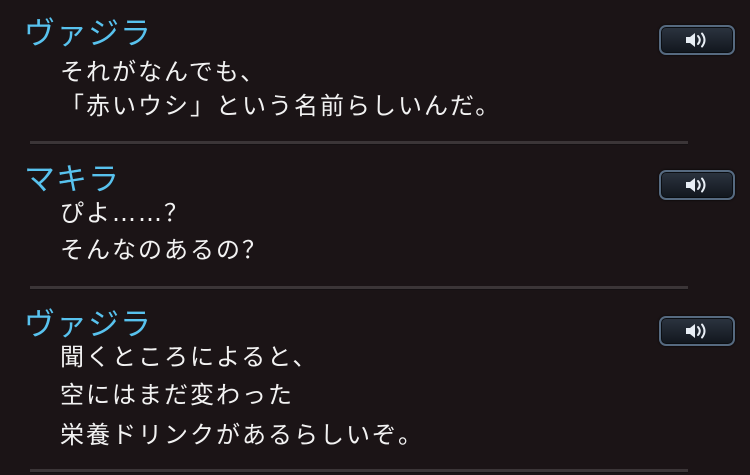 This screenshot has height=475, width=750. Describe the element at coordinates (242, 435) in the screenshot. I see `dialogue-line: 栄養ドリンクがあるらしいぞ。` at that location.